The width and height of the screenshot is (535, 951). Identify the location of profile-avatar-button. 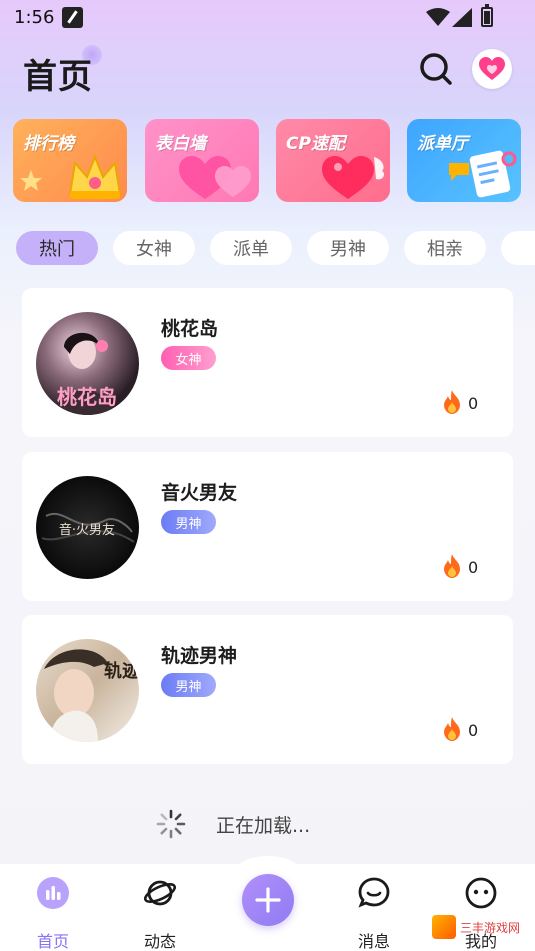
(492, 69).